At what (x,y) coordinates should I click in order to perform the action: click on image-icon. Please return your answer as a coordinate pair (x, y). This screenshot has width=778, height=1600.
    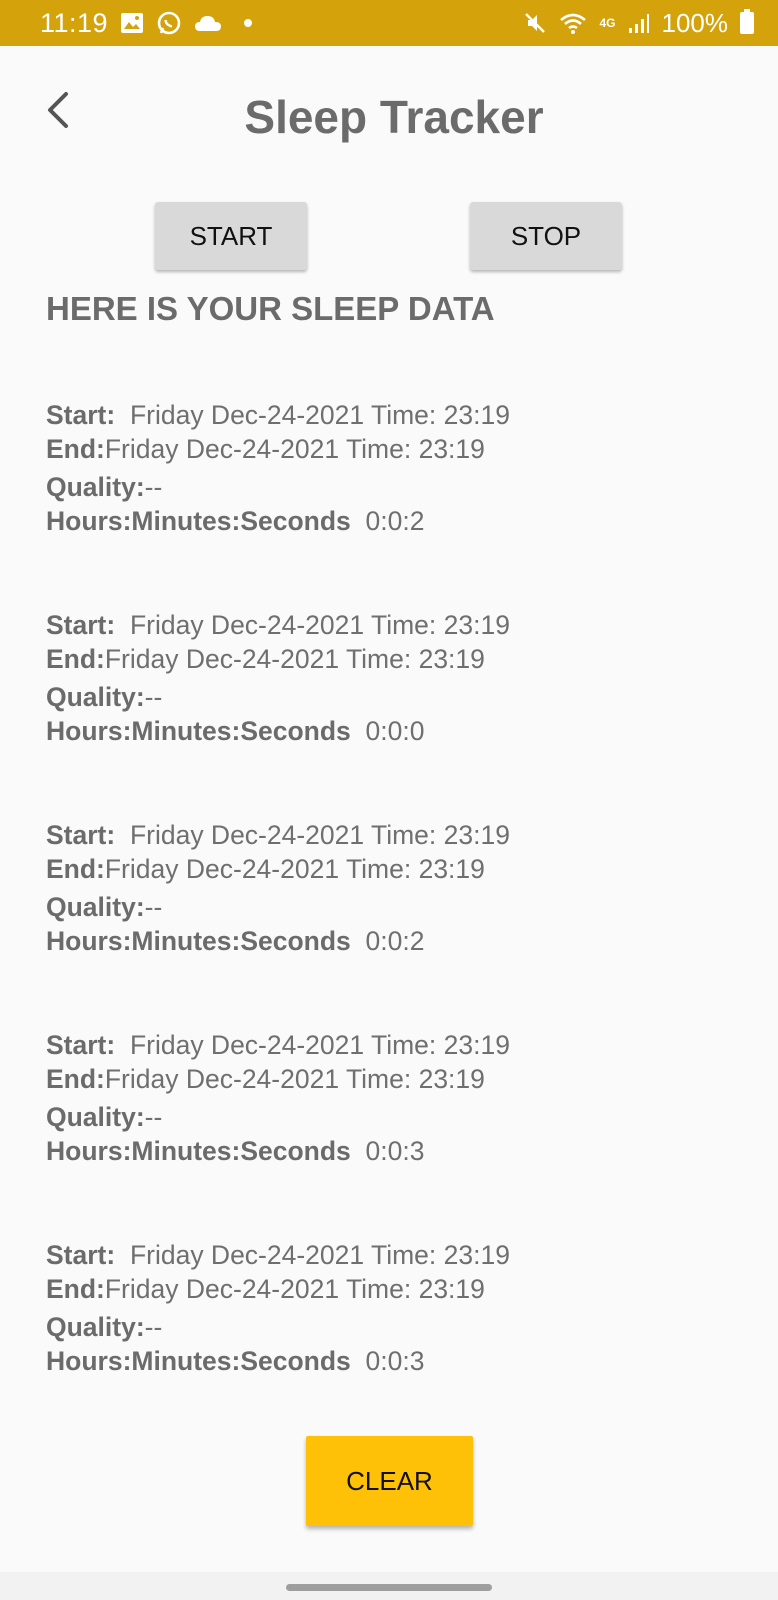
    Looking at the image, I should click on (132, 23).